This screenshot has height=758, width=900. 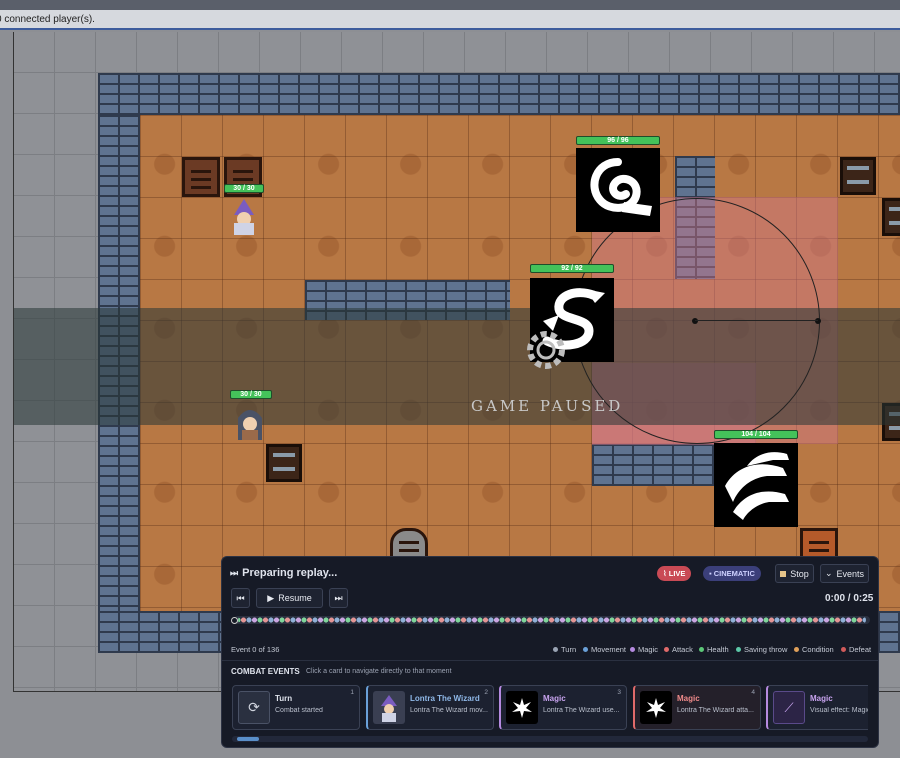 I want to click on skip-back-icon: ⏮, so click(x=240, y=597).